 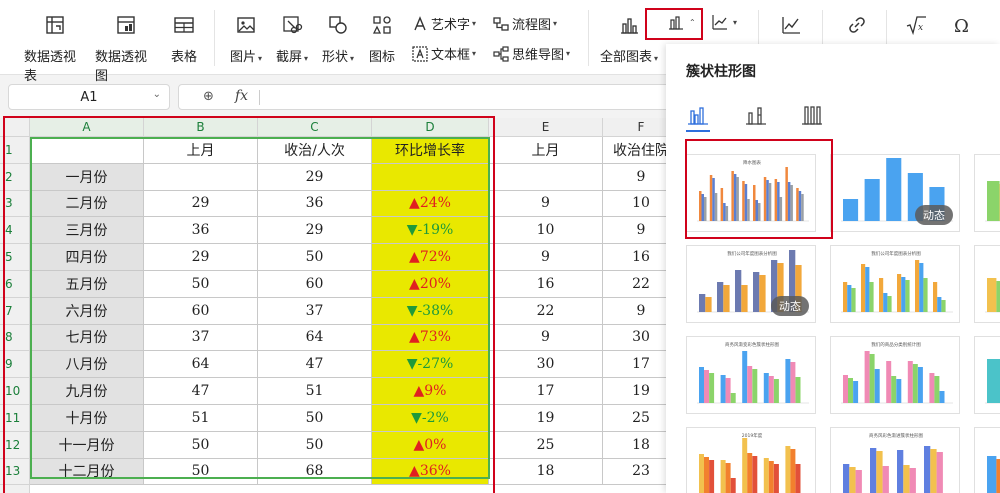 What do you see at coordinates (15, 204) in the screenshot?
I see `row-header-3: 3` at bounding box center [15, 204].